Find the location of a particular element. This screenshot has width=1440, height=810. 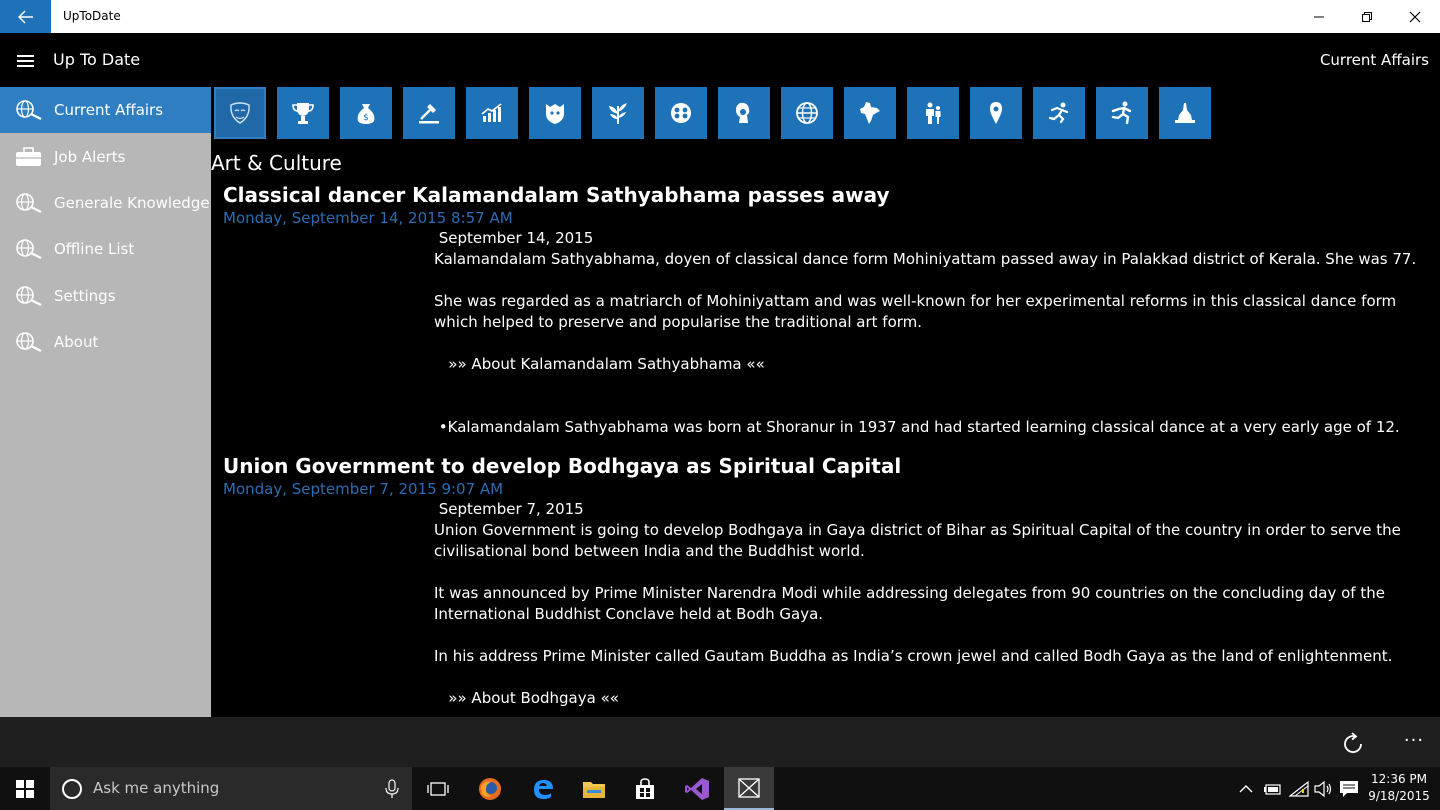

category-awards-button is located at coordinates (303, 113).